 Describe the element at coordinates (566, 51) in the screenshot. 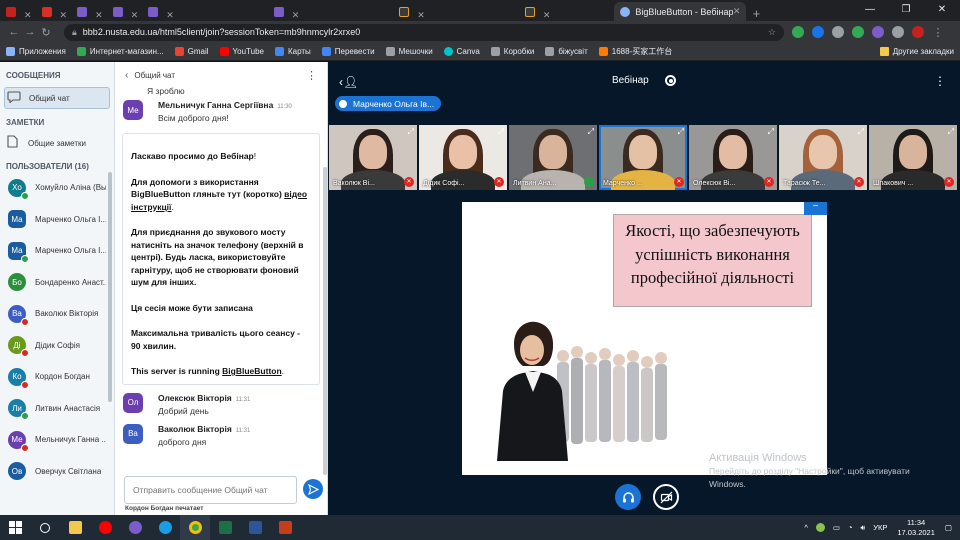

I see `bookmark: біжусвіт` at that location.